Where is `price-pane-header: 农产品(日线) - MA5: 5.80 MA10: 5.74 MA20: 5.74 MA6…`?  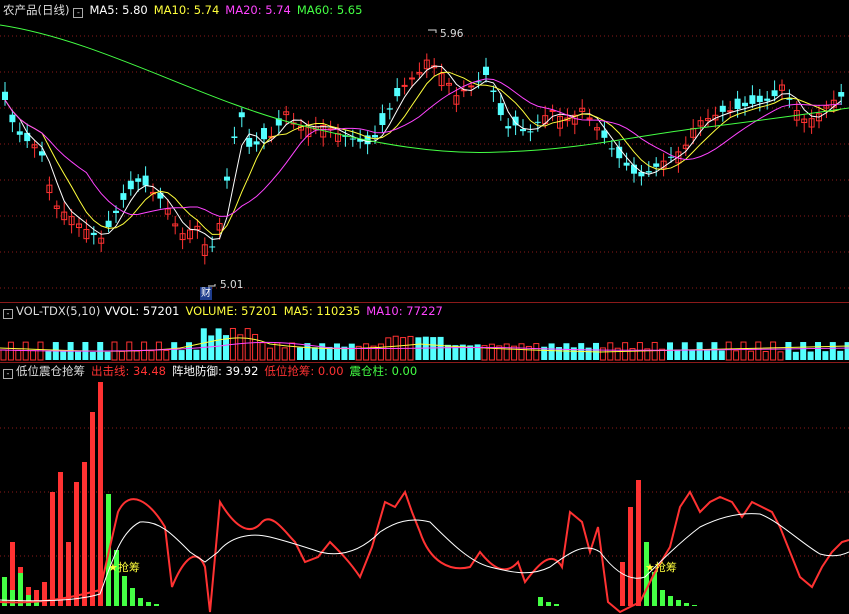
price-pane-header: 农产品(日线) - MA5: 5.80 MA10: 5.74 MA20: 5.74 MA6… is located at coordinates (185, 10).